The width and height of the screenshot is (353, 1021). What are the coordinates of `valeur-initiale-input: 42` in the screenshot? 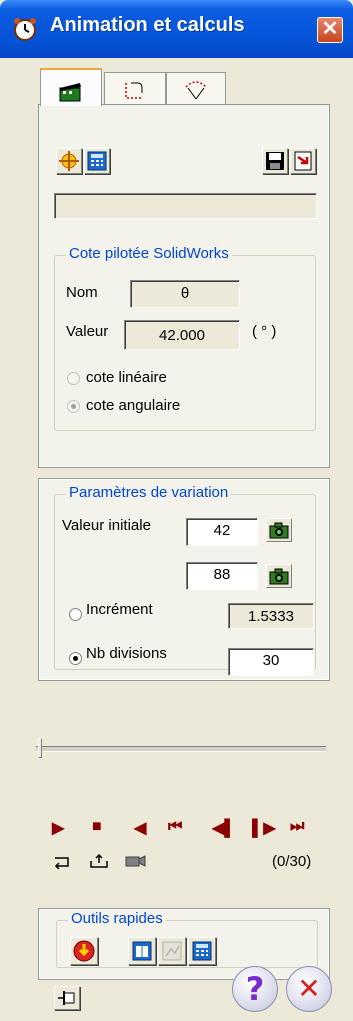 It's located at (222, 532).